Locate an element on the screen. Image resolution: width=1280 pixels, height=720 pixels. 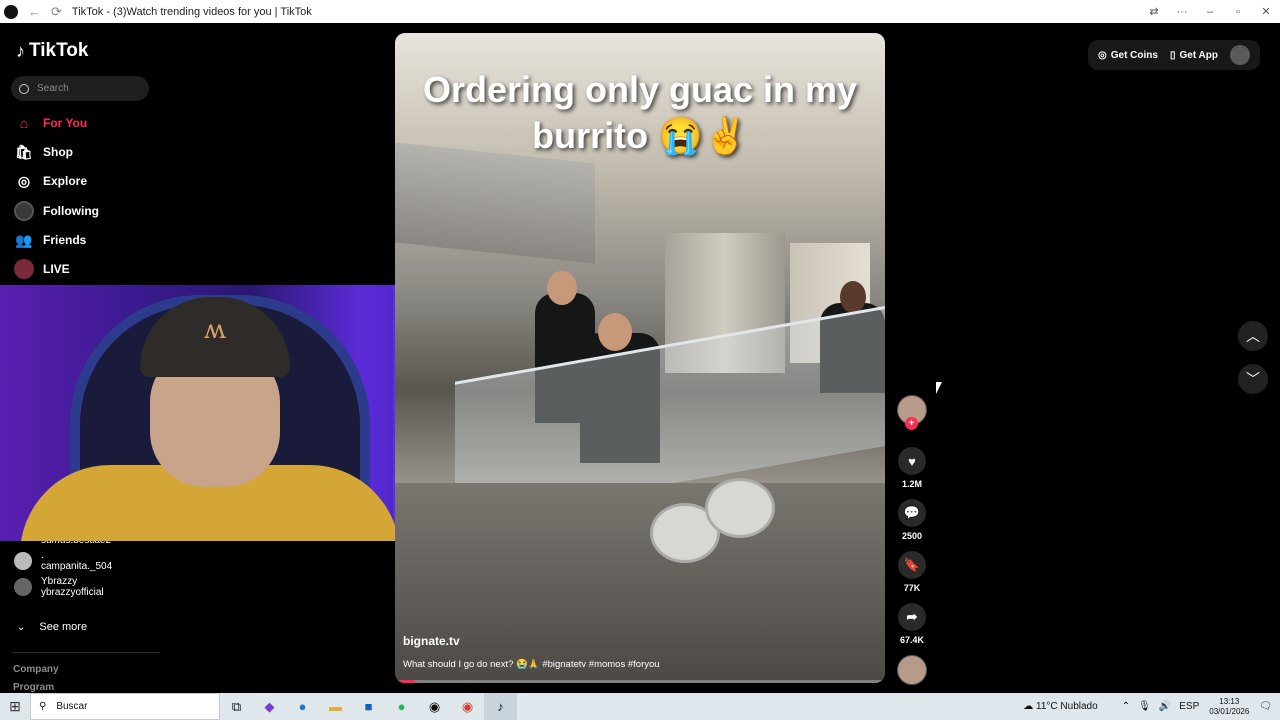
see-more-button: ⌄ See more is located at coordinates (52, 627).